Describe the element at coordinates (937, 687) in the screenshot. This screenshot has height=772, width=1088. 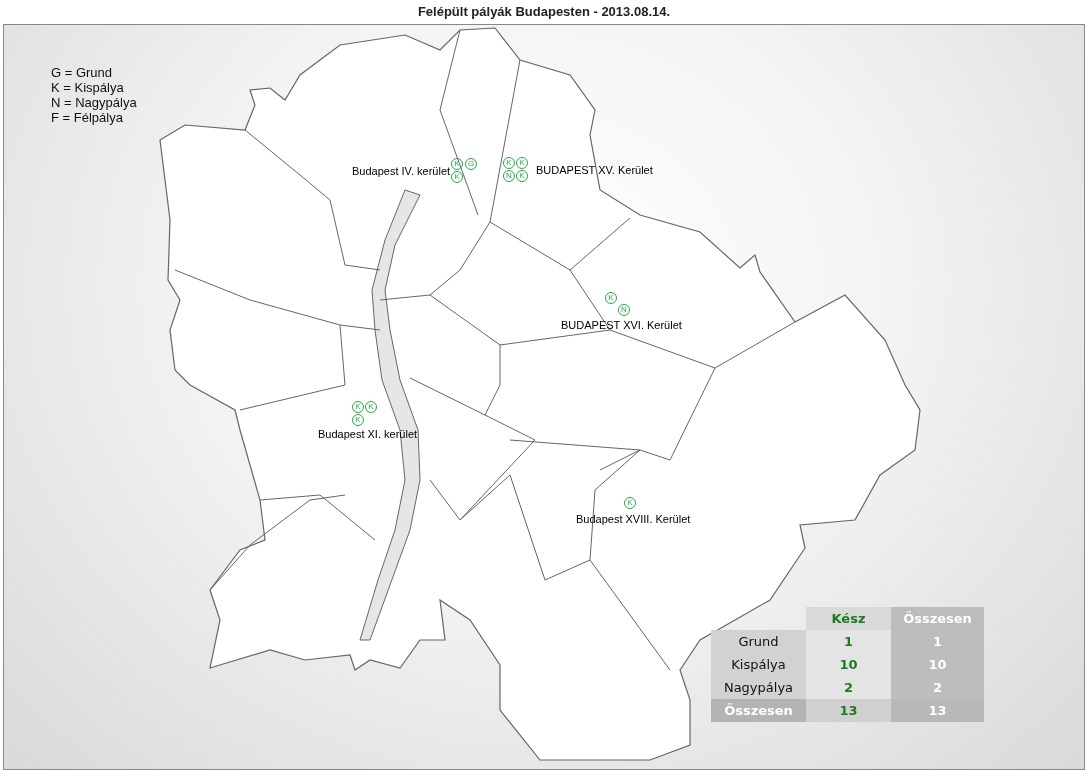
I see `table-cell: 2` at that location.